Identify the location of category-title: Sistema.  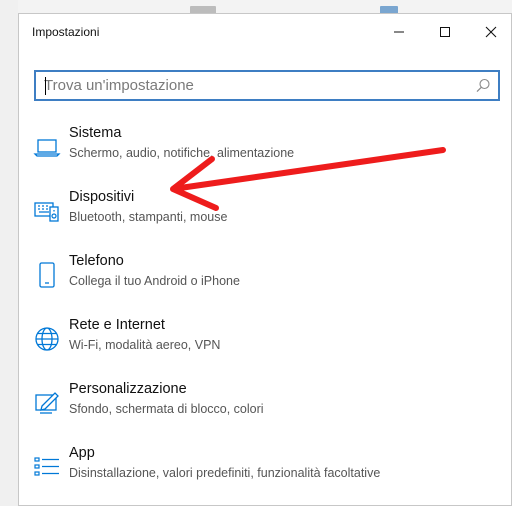
(95, 133).